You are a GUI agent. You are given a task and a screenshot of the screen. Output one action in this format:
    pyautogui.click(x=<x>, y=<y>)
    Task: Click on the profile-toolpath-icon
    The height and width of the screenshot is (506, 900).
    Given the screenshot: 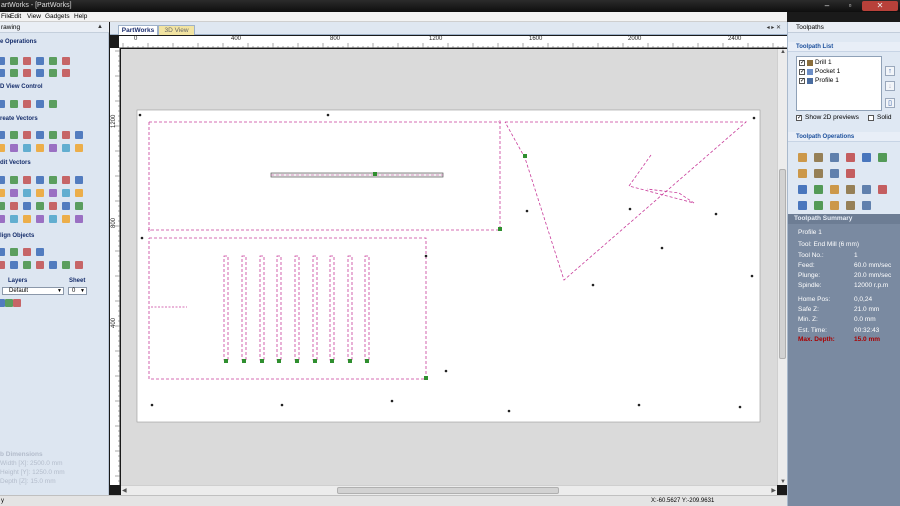 What is the action you would take?
    pyautogui.click(x=802, y=157)
    